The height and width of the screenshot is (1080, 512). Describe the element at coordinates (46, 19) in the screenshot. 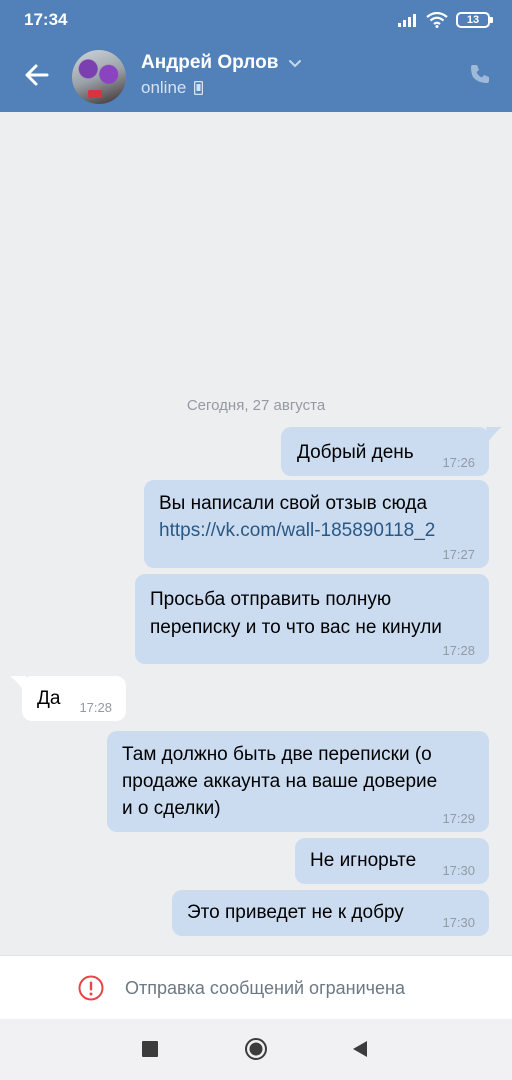

I see `status-time: 17:34` at that location.